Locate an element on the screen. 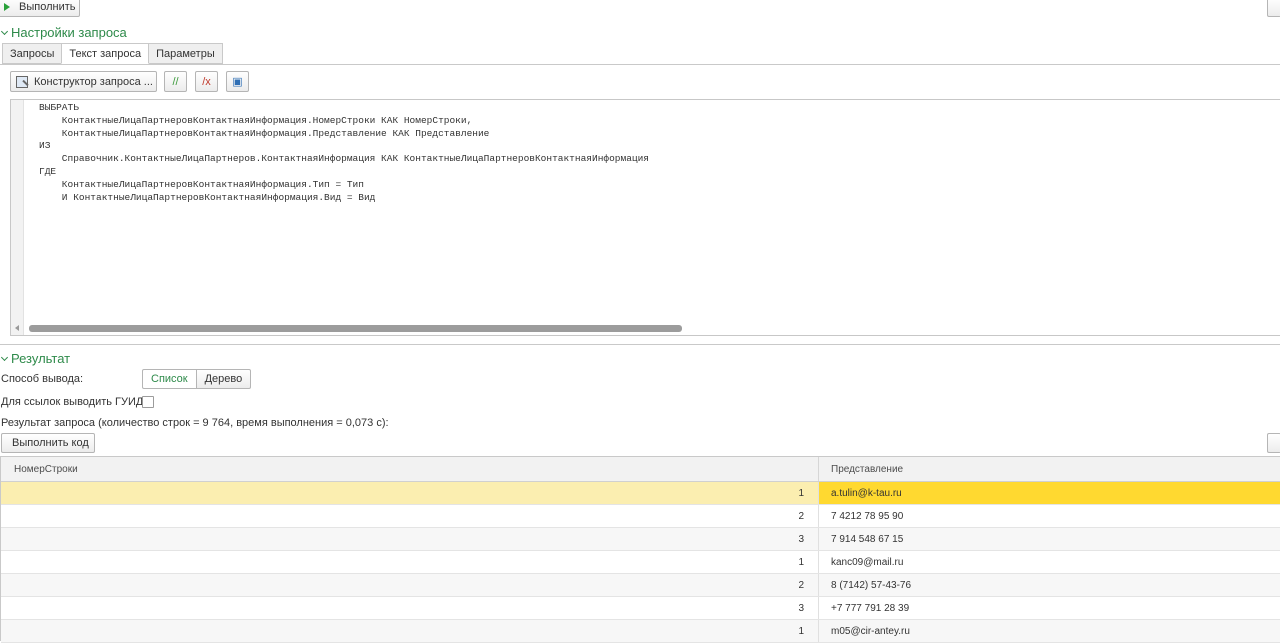 This screenshot has width=1280, height=643. column-header-row-number: НомерСтроки is located at coordinates (410, 469).